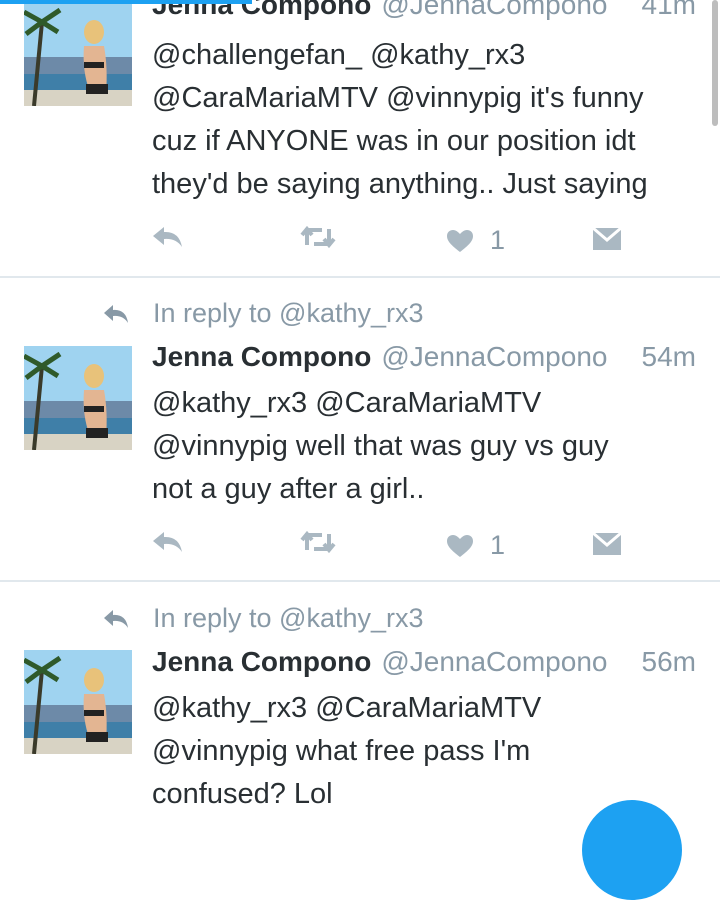 Image resolution: width=720 pixels, height=900 pixels. What do you see at coordinates (380, 446) in the screenshot?
I see `tweet-text-line: @vinnypig well that was guy vs guy` at bounding box center [380, 446].